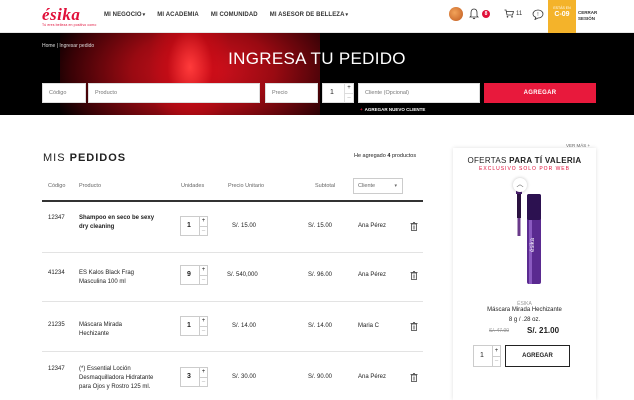  I want to click on nav-mi-negocio: MI NEGOCIO▾, so click(124, 15).